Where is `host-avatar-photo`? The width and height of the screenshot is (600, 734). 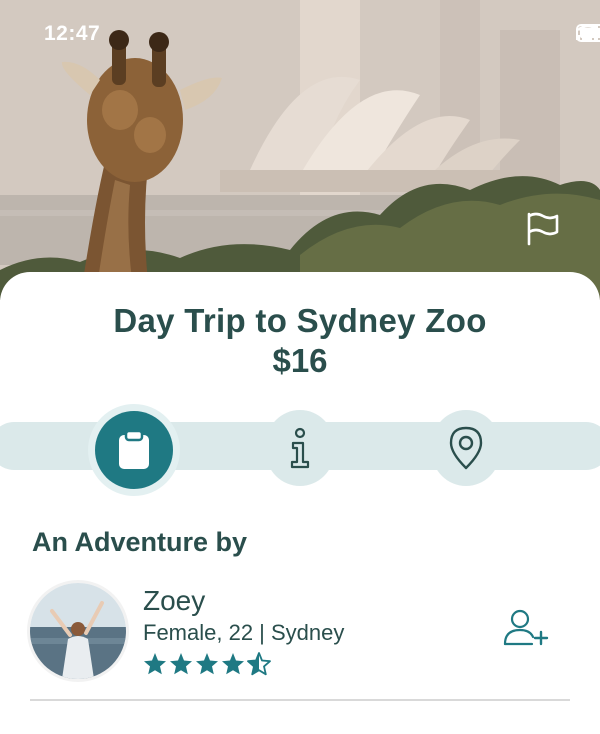 host-avatar-photo is located at coordinates (78, 631).